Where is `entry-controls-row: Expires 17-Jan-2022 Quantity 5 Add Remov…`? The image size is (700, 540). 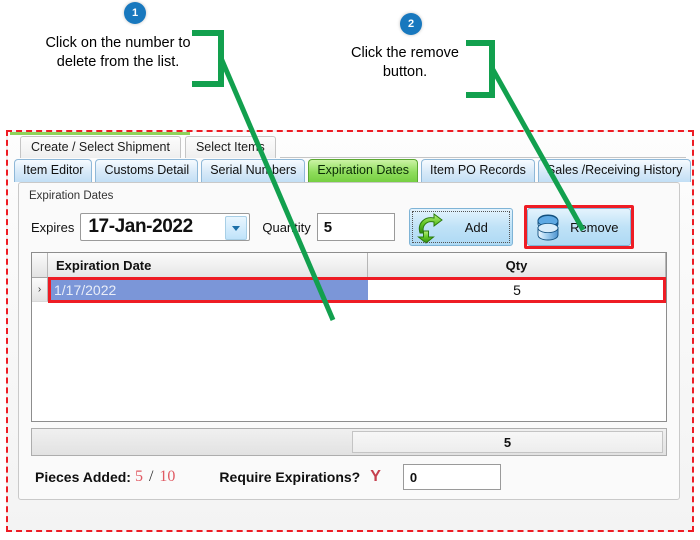 entry-controls-row: Expires 17-Jan-2022 Quantity 5 Add Remov… is located at coordinates (349, 227).